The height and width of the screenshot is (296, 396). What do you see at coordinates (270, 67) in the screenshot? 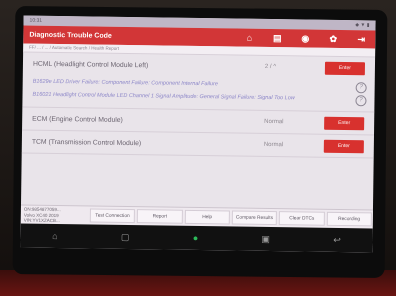
I see `module-status: 2 / ^` at bounding box center [270, 67].